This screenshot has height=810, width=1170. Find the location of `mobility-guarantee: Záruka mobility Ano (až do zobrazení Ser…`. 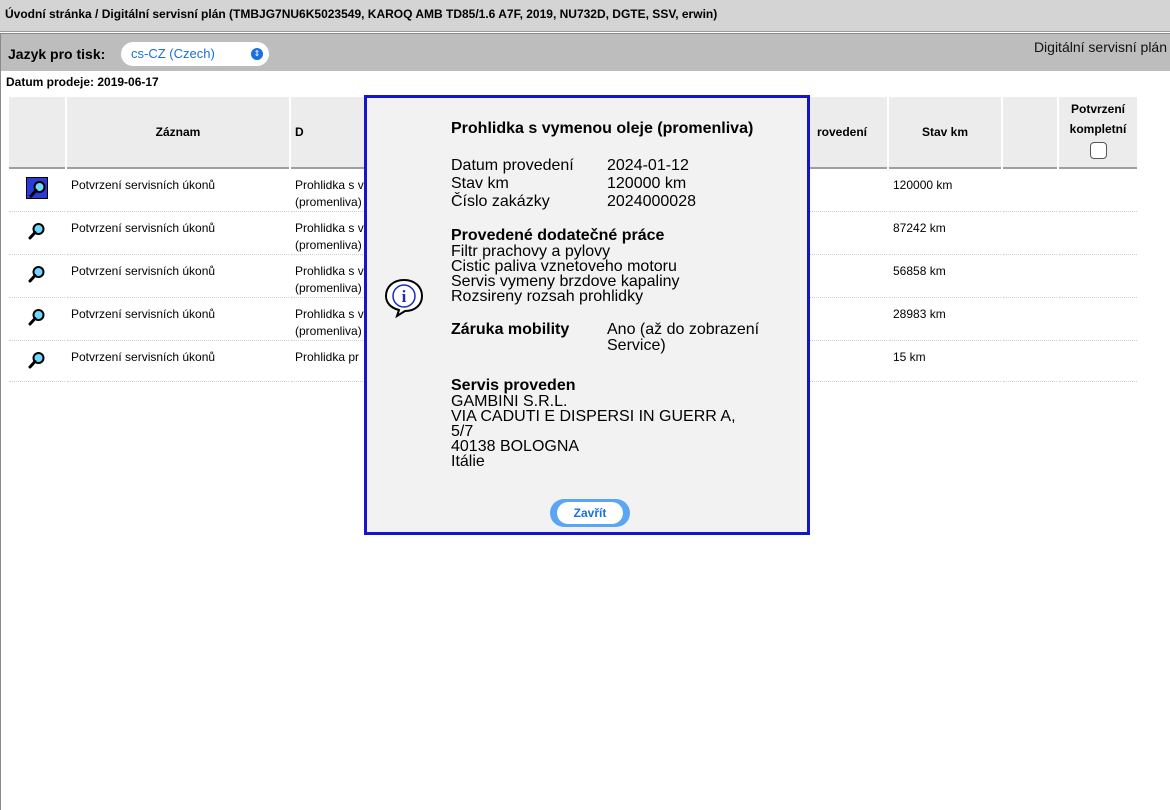

mobility-guarantee: Záruka mobility Ano (až do zobrazení Ser… is located at coordinates (605, 337).